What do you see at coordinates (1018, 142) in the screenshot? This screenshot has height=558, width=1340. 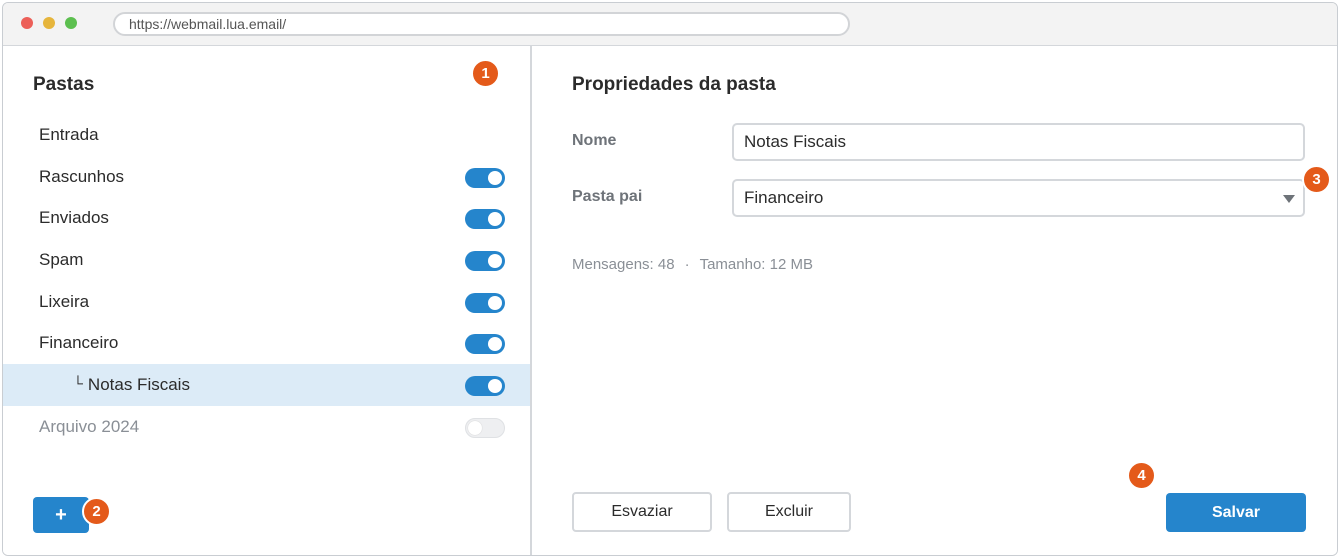 I see `folder-name-input: Notas Fiscais` at bounding box center [1018, 142].